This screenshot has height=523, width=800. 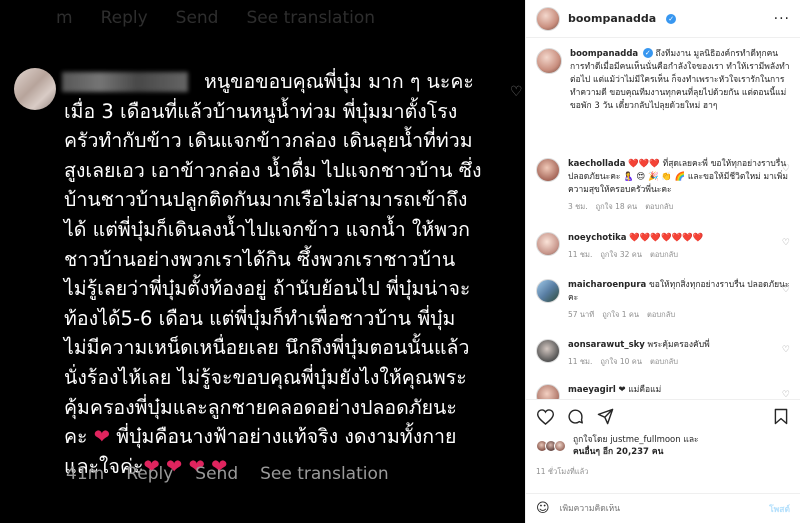 What do you see at coordinates (549, 61) in the screenshot?
I see `caption-avatar` at bounding box center [549, 61].